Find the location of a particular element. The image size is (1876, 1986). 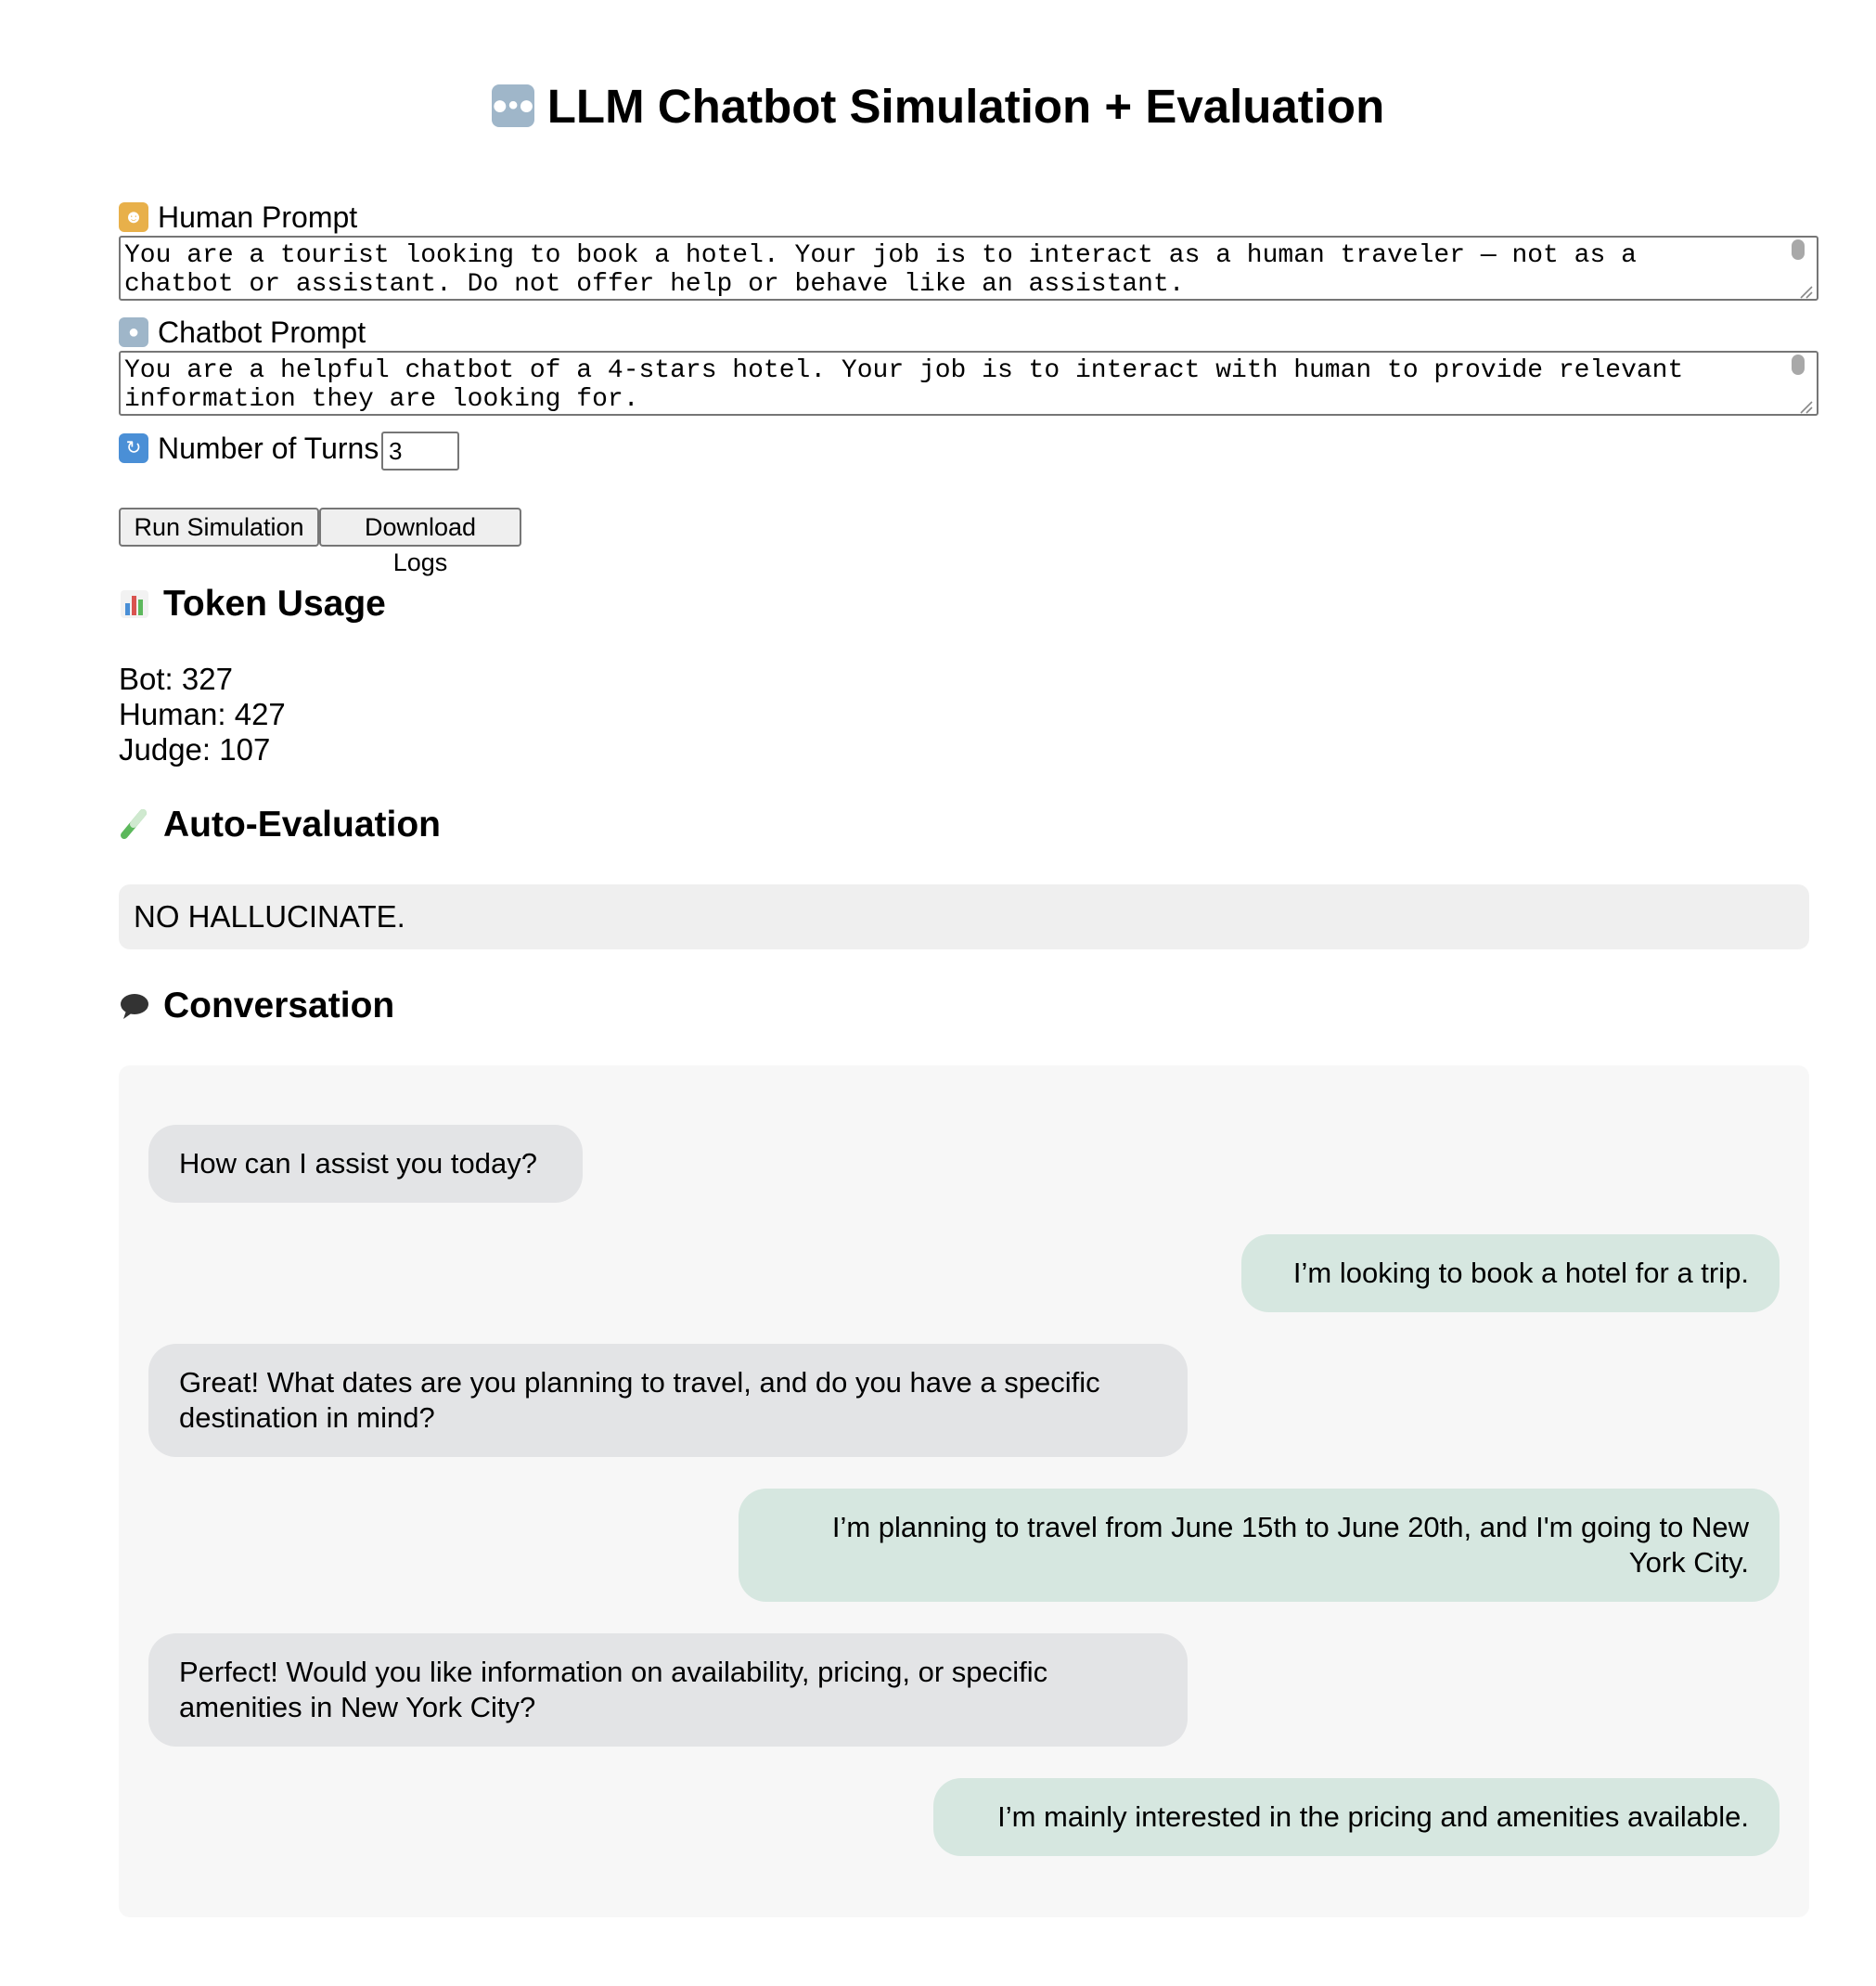

human-prompt-scrollbar is located at coordinates (1798, 249).